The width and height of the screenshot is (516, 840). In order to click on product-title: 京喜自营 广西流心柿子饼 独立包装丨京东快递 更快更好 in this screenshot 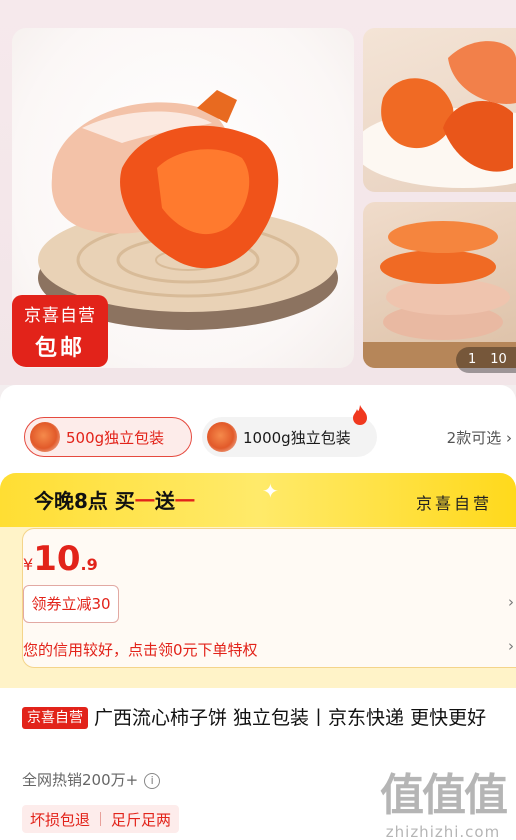, I will do `click(269, 718)`.